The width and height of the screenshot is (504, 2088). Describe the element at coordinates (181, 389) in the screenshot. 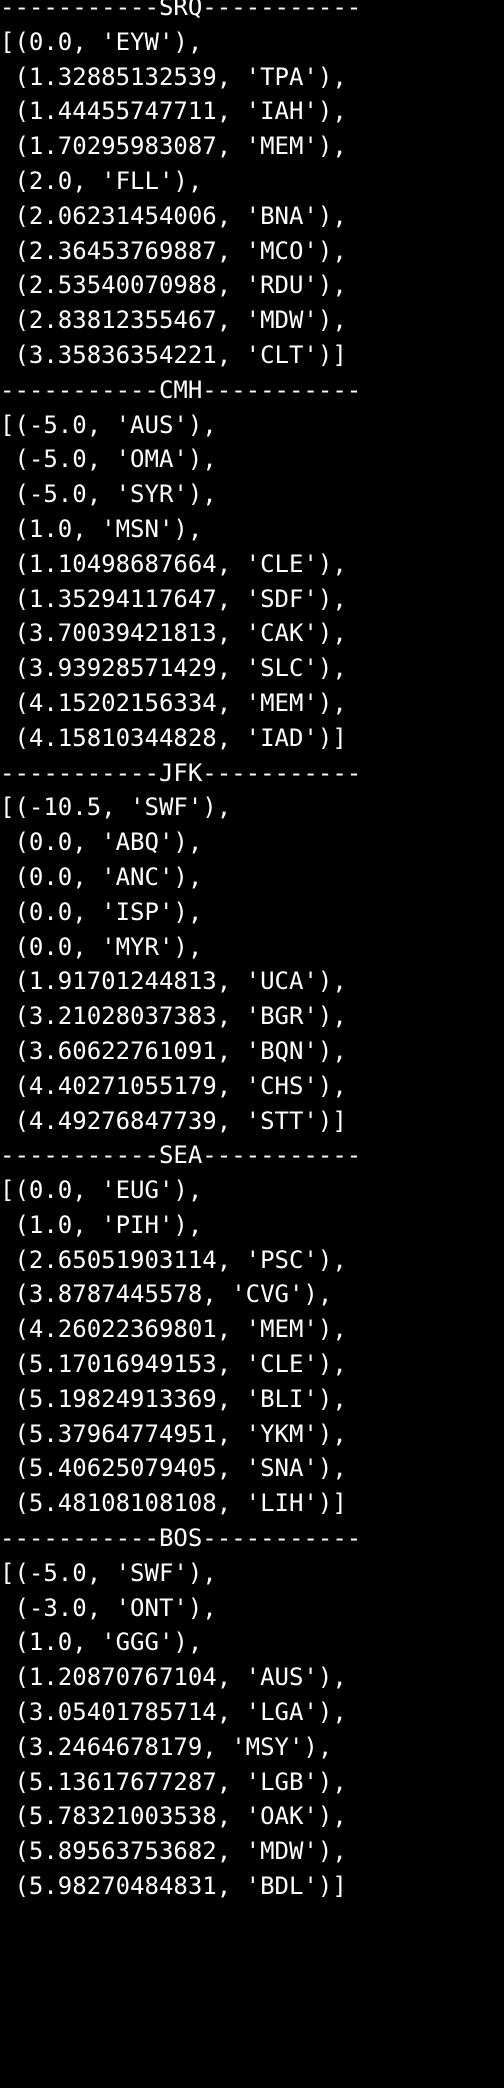

I see `terminal-line: -----------CMH-----------` at that location.